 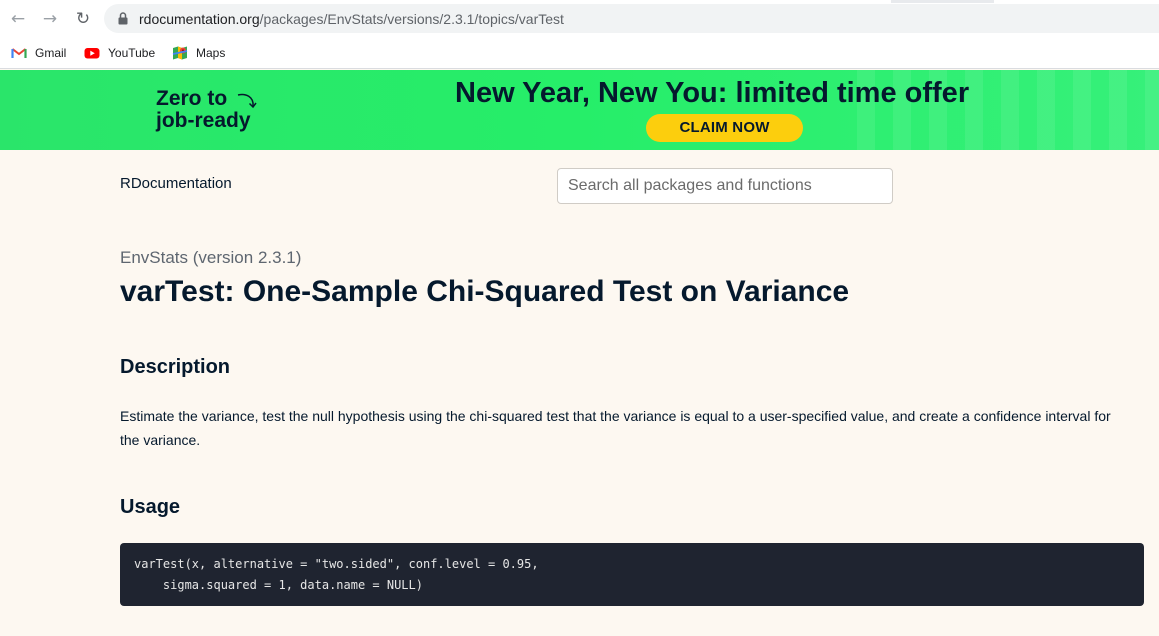 What do you see at coordinates (247, 101) in the screenshot?
I see `curved-arrow-icon` at bounding box center [247, 101].